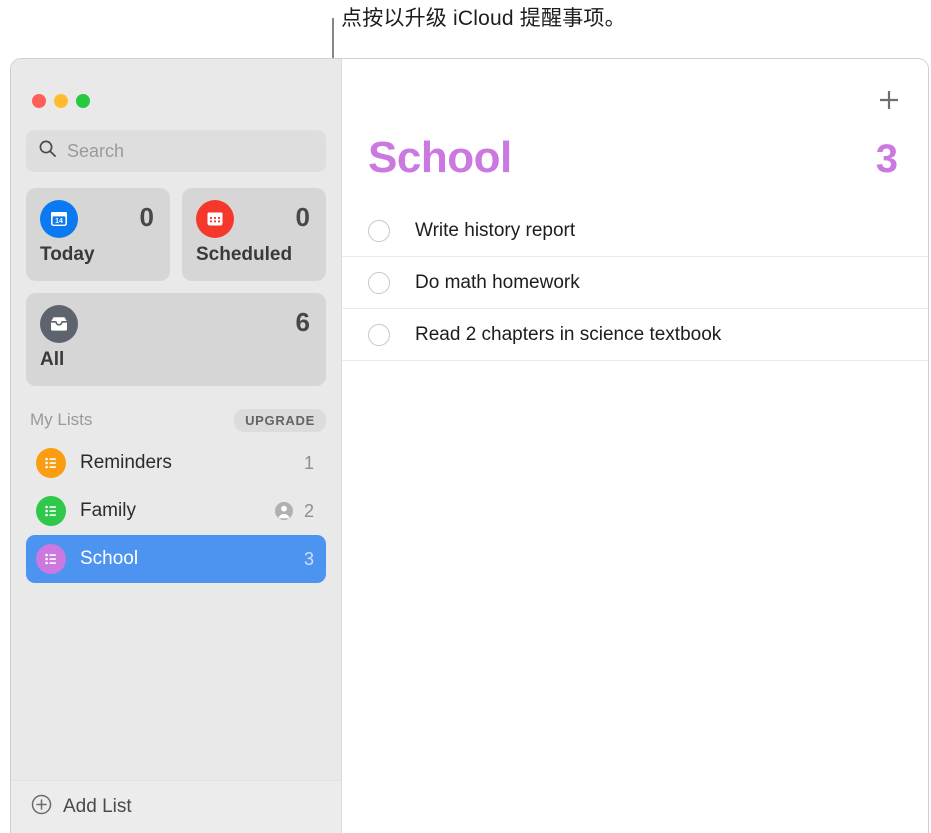 This screenshot has width=931, height=833. I want to click on my-lists-rows: Reminders 1 Family 2 School 3, so click(176, 511).